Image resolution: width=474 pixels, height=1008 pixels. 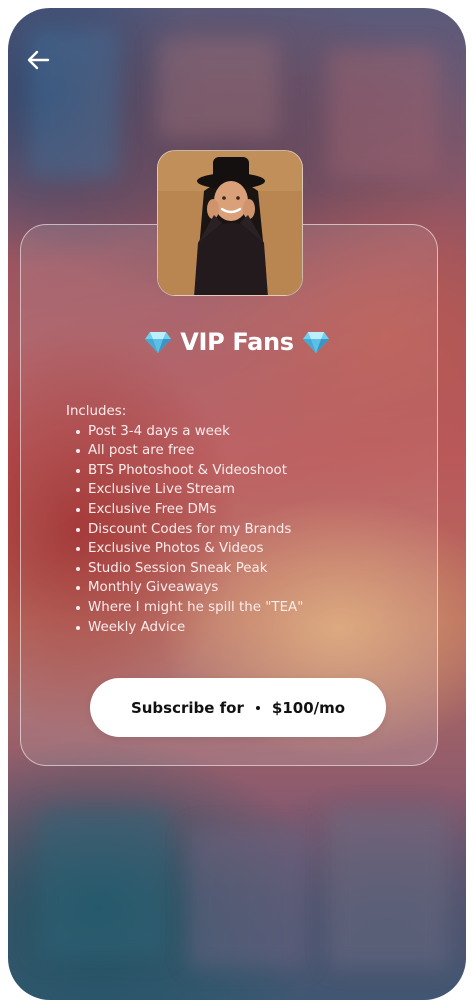 I want to click on perk-item: Where I might he spill the "TEA", so click(x=184, y=608).